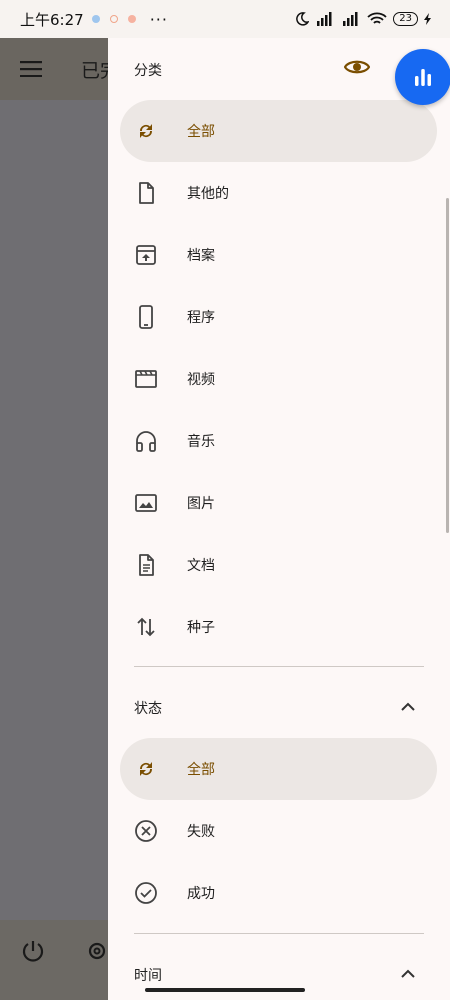 This screenshot has height=1000, width=450. I want to click on charging-icon, so click(427, 19).